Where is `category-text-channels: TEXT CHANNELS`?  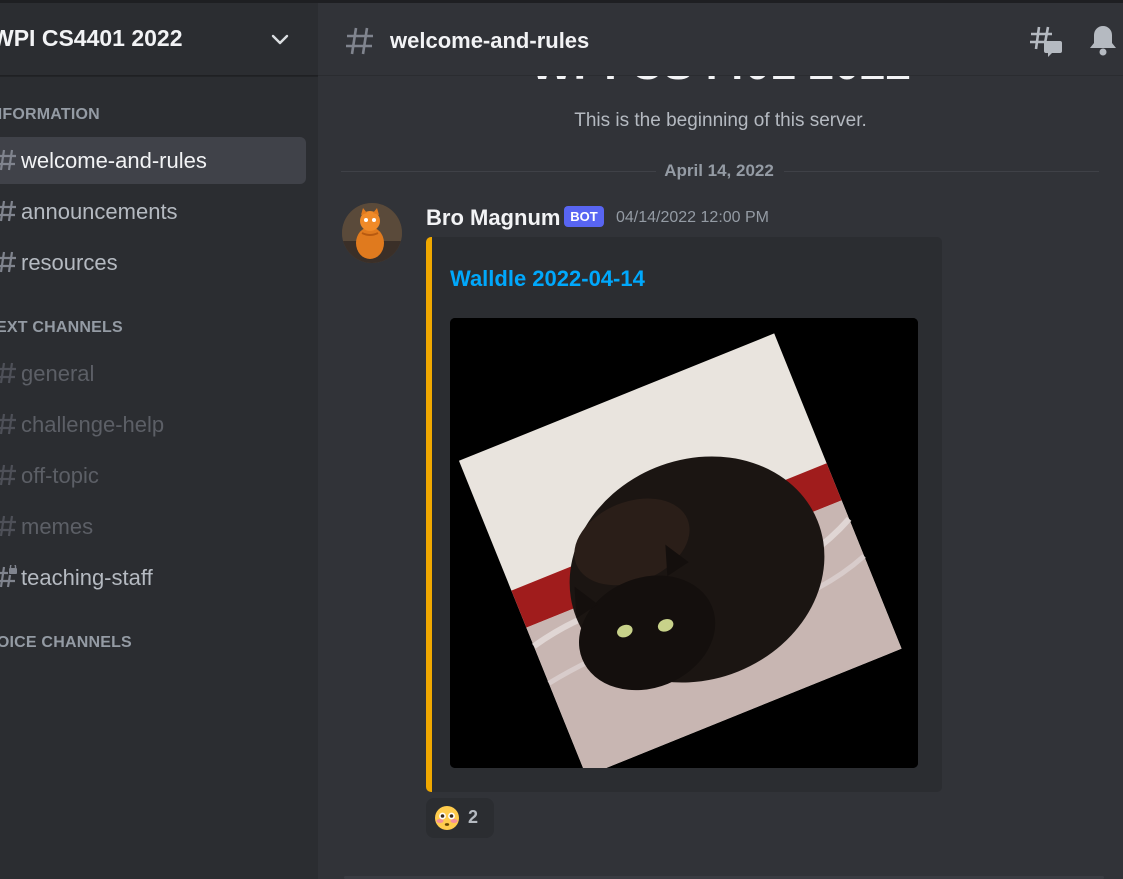 category-text-channels: TEXT CHANNELS is located at coordinates (61, 328).